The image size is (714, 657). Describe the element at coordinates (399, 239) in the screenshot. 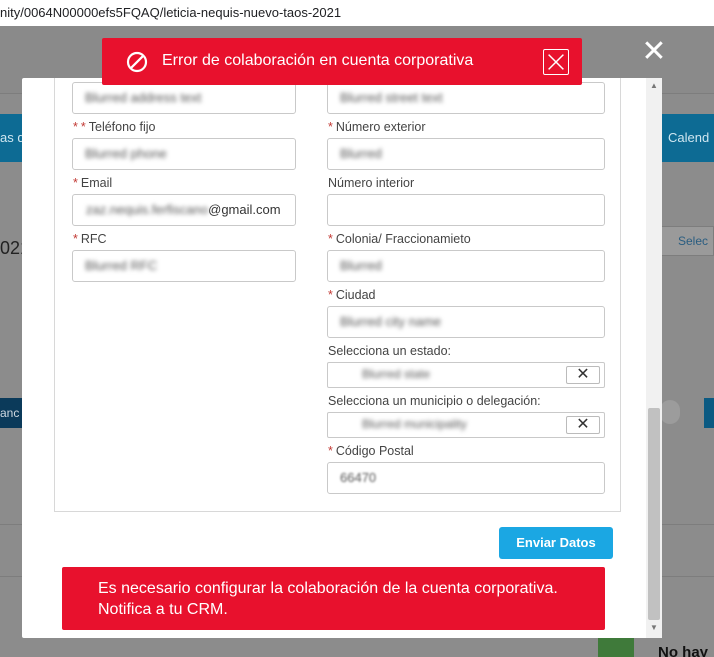

I see `colonia-label: * Colonia/ Fraccionamieto` at that location.